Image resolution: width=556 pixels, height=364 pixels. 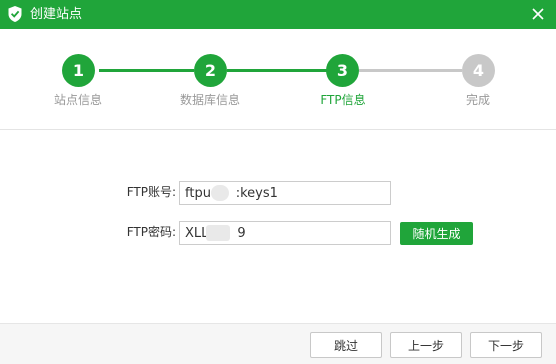 What do you see at coordinates (538, 14) in the screenshot?
I see `close-icon` at bounding box center [538, 14].